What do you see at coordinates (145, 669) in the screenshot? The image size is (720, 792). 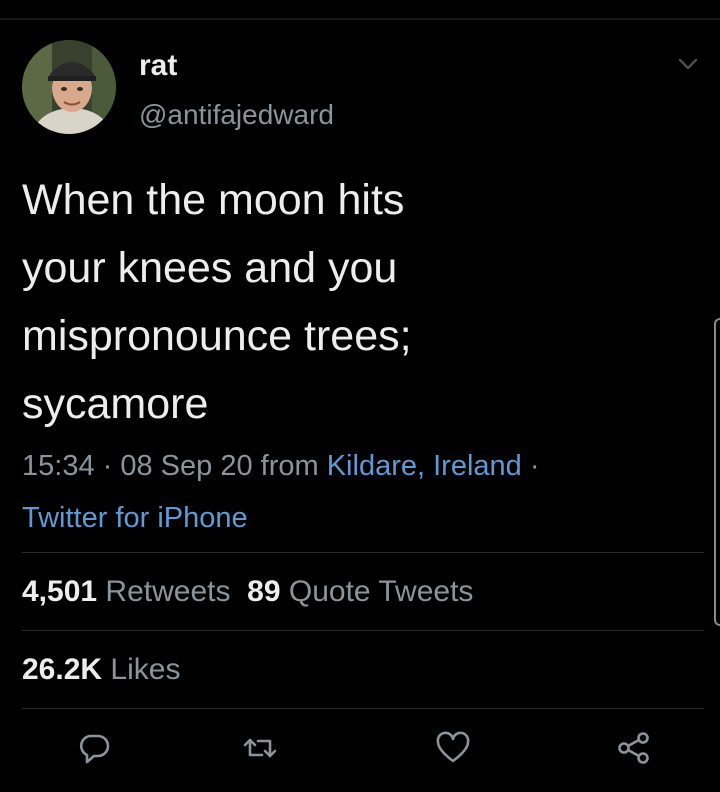 I see `likes-label: Likes` at bounding box center [145, 669].